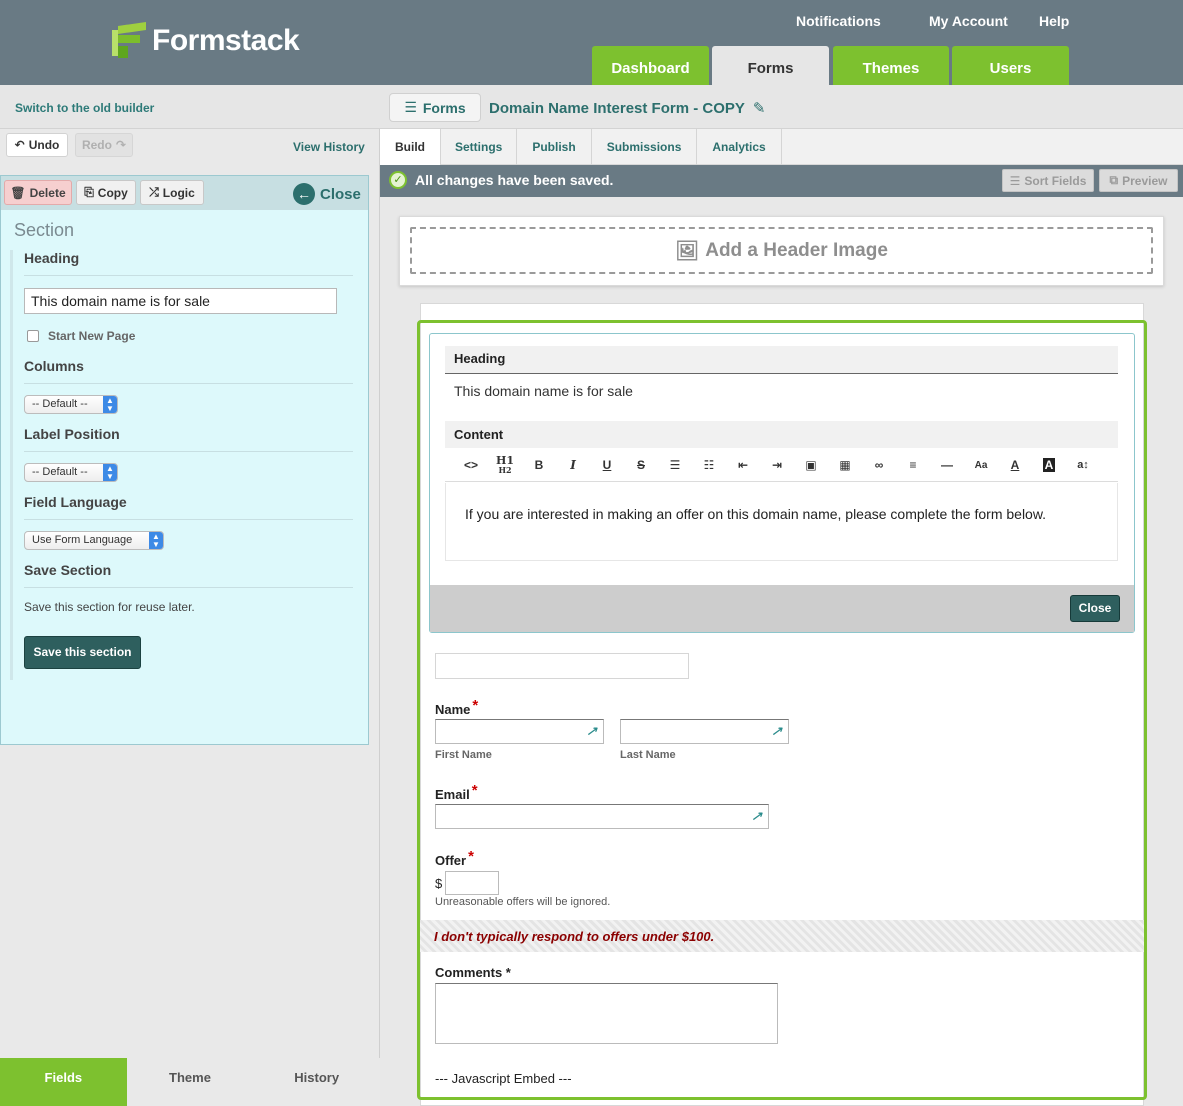 The height and width of the screenshot is (1106, 1183). I want to click on back-arrow-icon: ←, so click(304, 194).